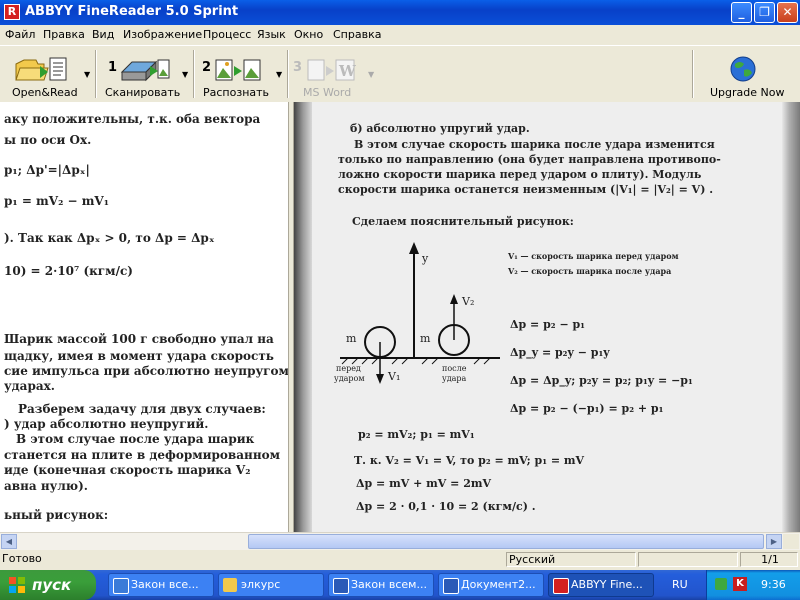 This screenshot has width=800, height=600. I want to click on tray-app-icon, so click(721, 584).